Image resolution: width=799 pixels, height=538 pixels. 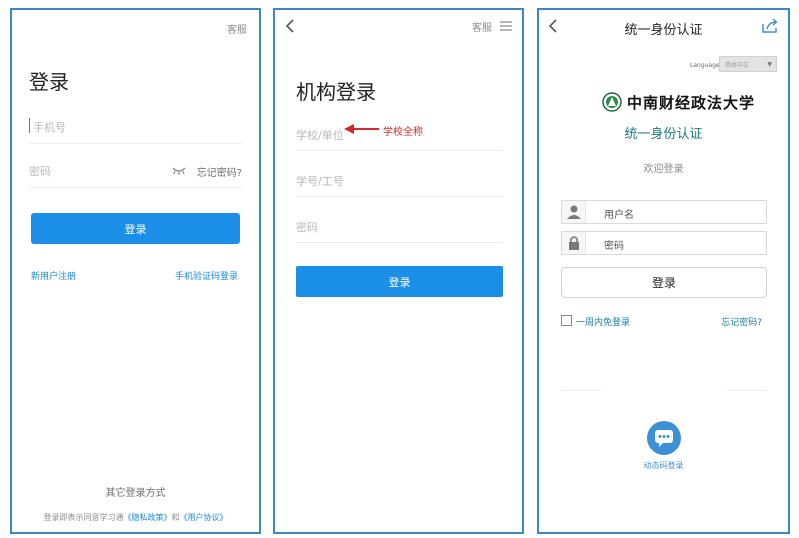 I want to click on agreement-prefix: 登录即表示同意学习通, so click(x=83, y=517).